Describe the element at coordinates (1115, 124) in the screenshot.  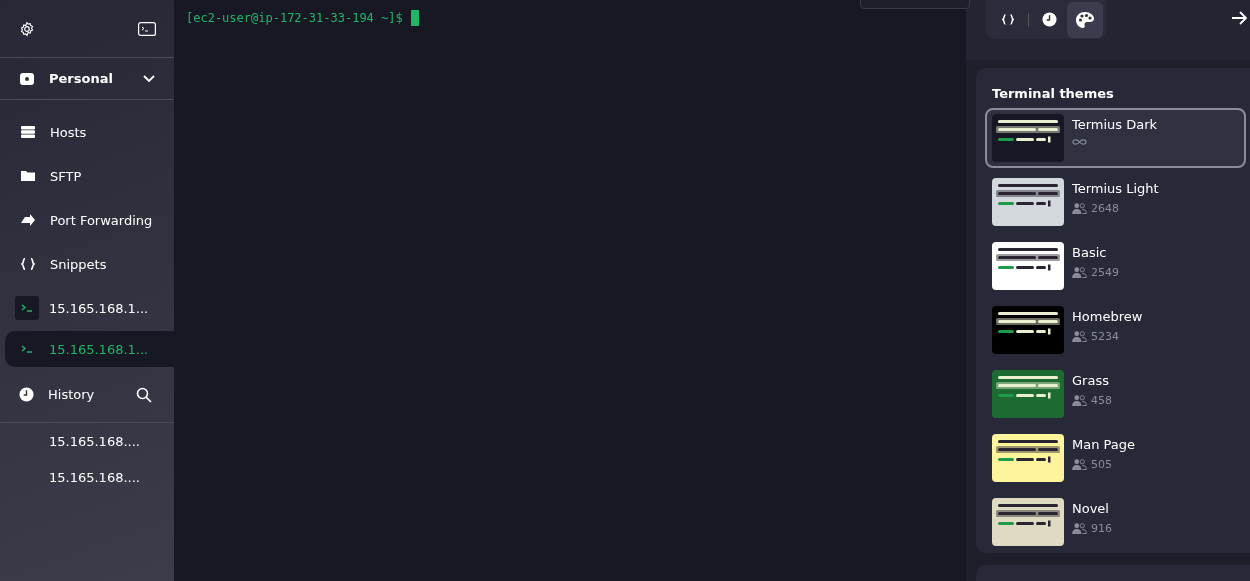
I see `theme-name: Termius Dark` at that location.